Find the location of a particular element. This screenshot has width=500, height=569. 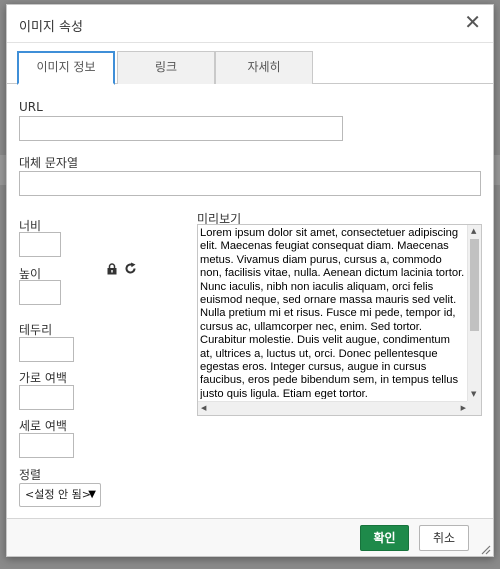

vspace-label: 세로 여백 is located at coordinates (43, 426).